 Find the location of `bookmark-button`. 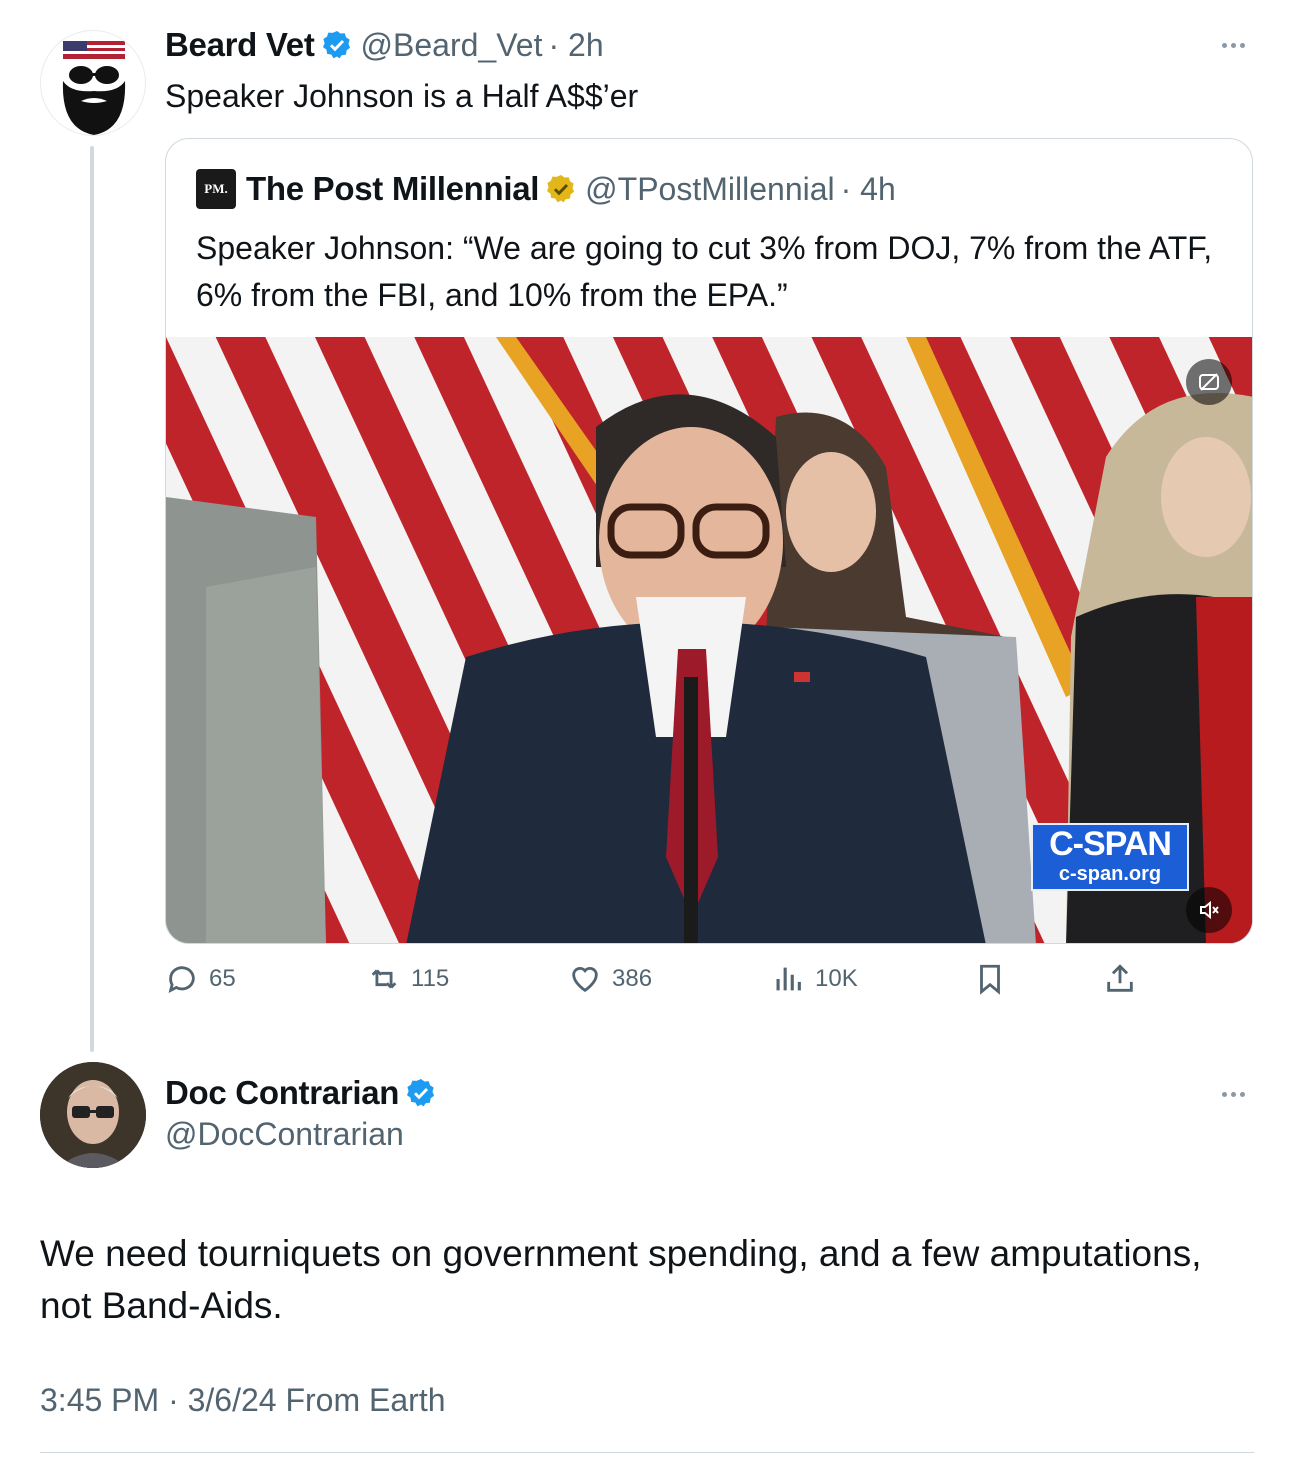

bookmark-button is located at coordinates (990, 979).